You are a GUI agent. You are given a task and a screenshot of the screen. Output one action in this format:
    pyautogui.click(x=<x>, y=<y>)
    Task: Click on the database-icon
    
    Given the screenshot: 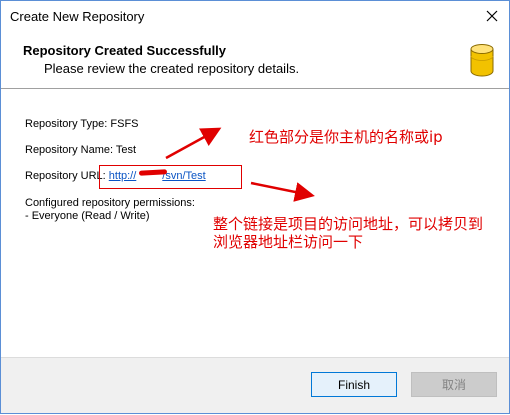 What is the action you would take?
    pyautogui.click(x=482, y=60)
    